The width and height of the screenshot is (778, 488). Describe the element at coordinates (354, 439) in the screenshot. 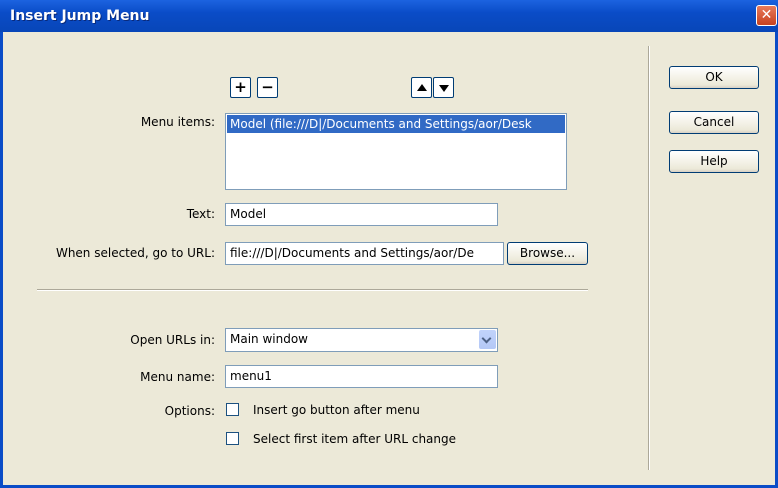

I see `select-first-option-label: Select first item after URL change` at that location.